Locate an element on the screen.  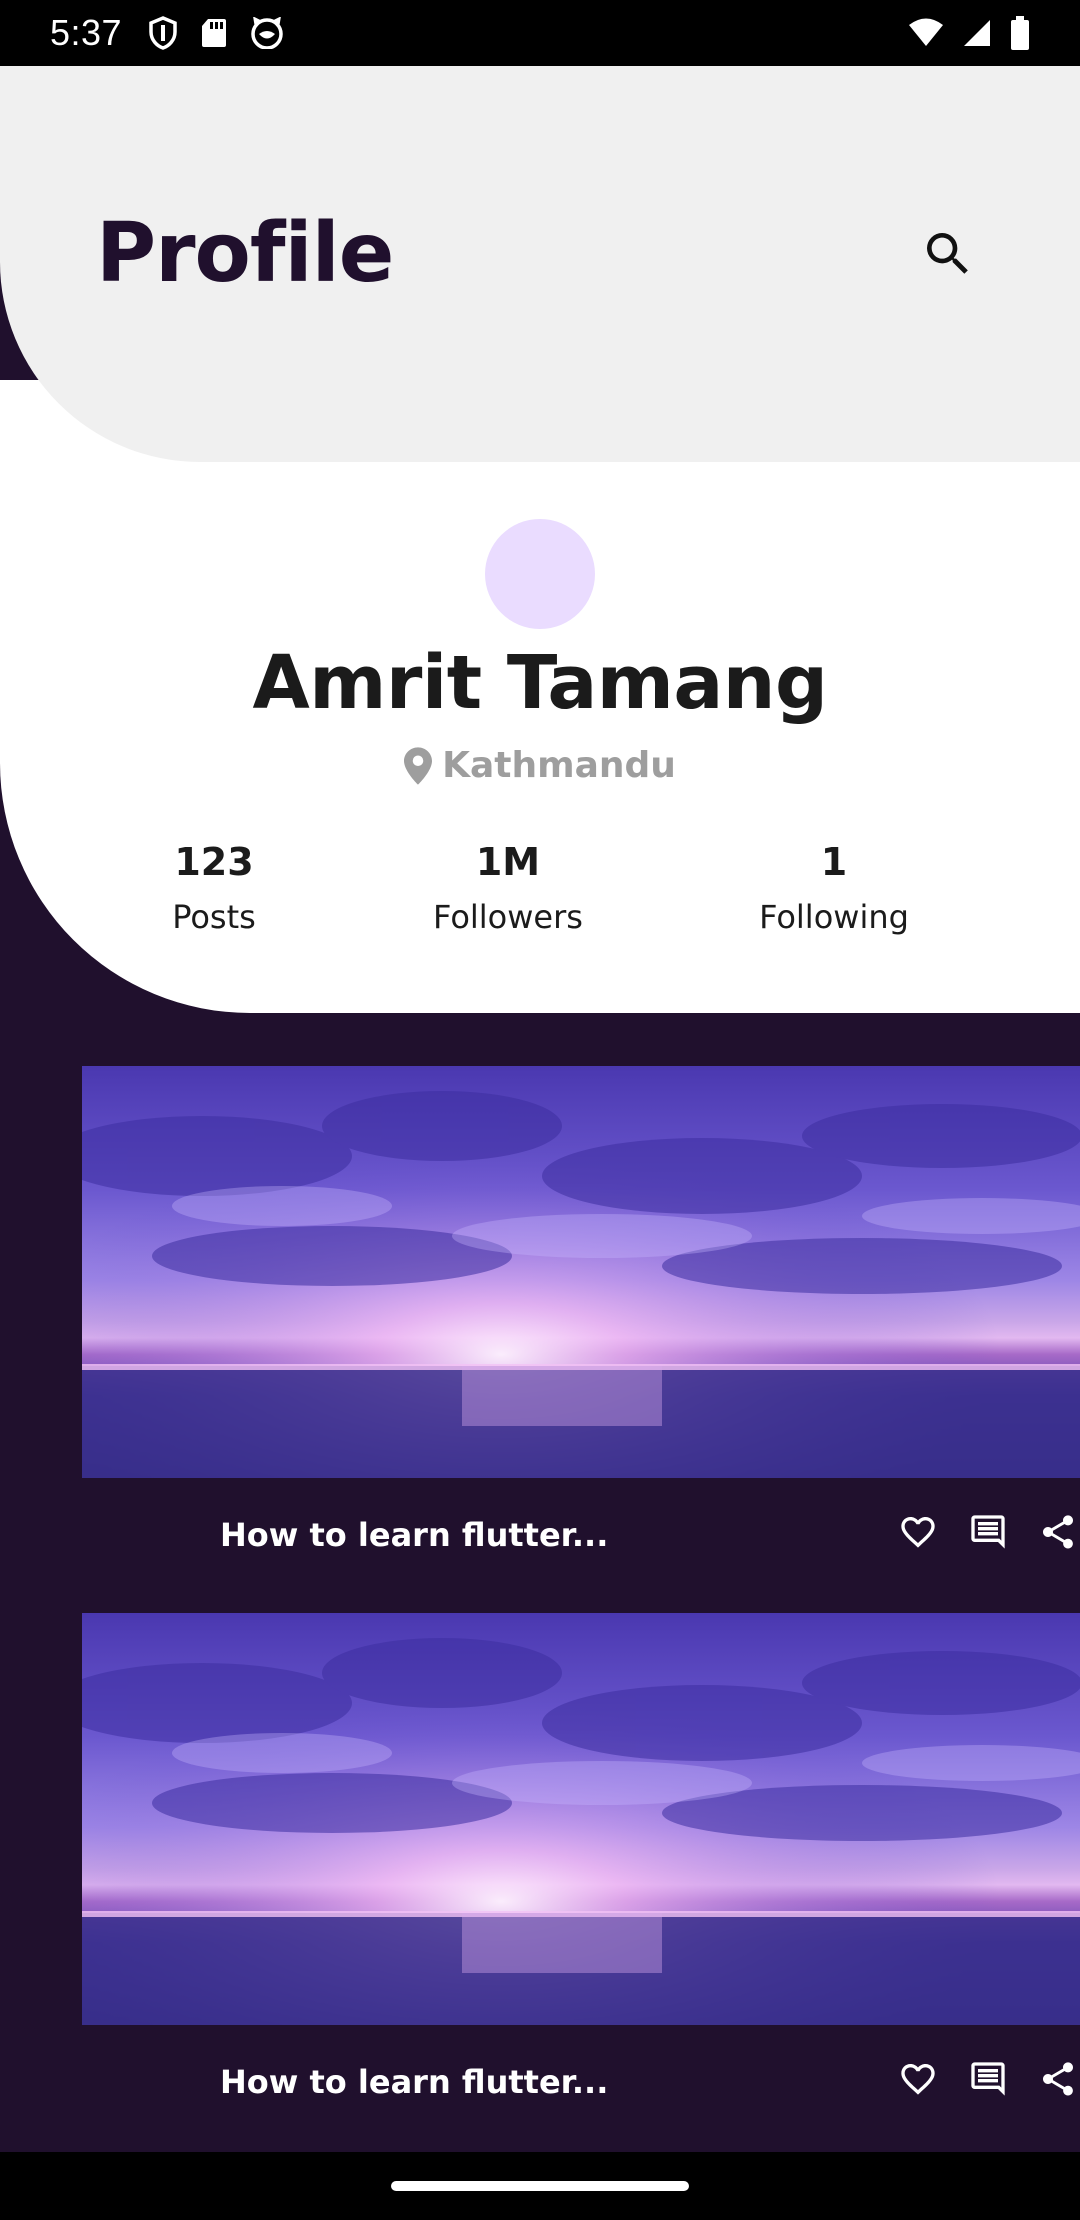
status-right-icons is located at coordinates (969, 33).